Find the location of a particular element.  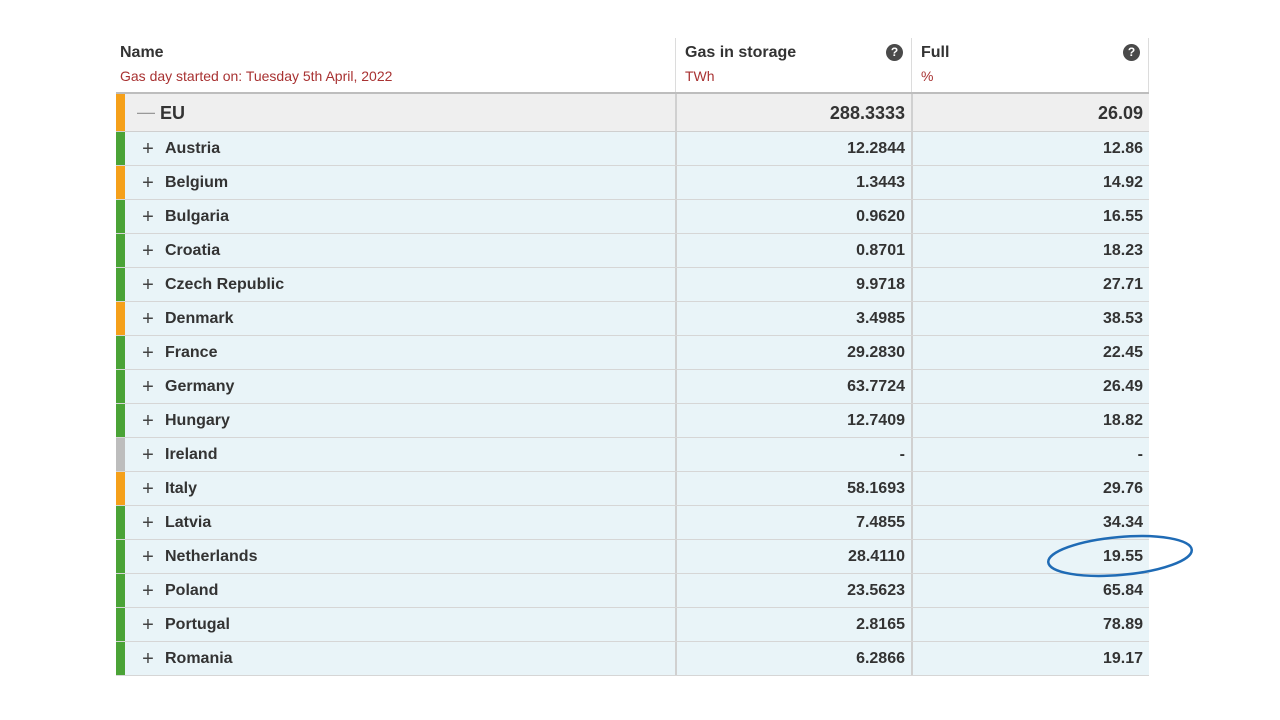

table-row: + Latvia 7.4855 34.34 is located at coordinates (632, 523).